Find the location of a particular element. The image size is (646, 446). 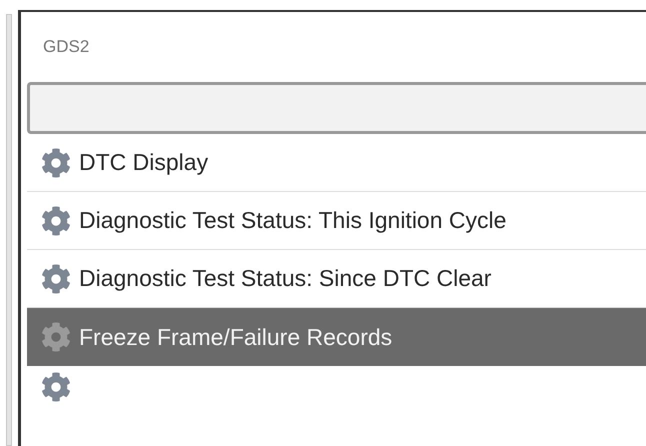

menu-item: Freeze Frame/Failure Records is located at coordinates (336, 337).